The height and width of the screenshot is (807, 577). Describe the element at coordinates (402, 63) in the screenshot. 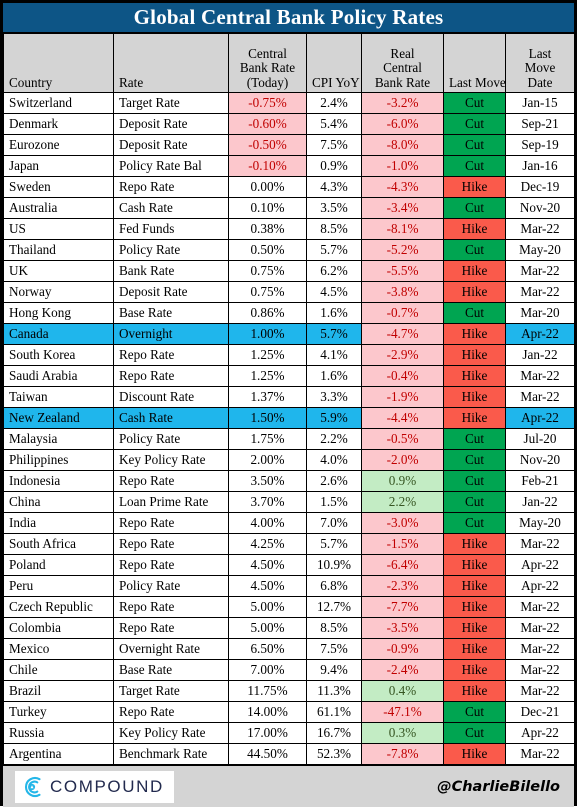

I see `column-header-real-central-bank-rate: Real Central Bank Rate` at that location.